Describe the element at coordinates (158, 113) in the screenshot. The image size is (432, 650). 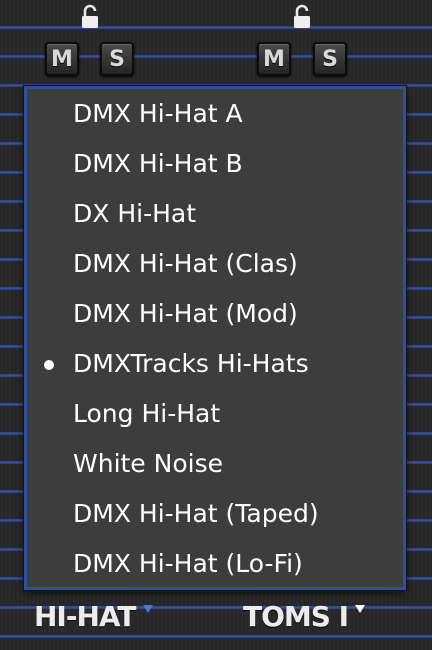
I see `menu-item-label: DMX Hi-Hat A` at that location.